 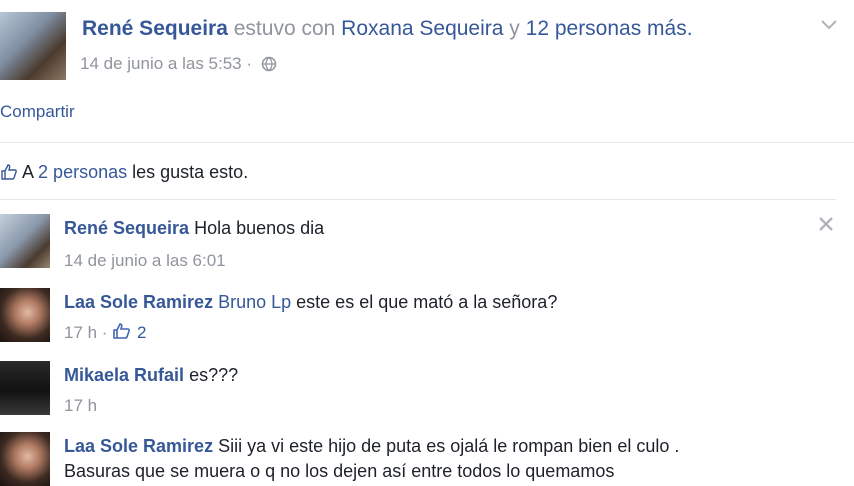 What do you see at coordinates (124, 375) in the screenshot?
I see `comment-author-link: Mikaela Rufail` at bounding box center [124, 375].